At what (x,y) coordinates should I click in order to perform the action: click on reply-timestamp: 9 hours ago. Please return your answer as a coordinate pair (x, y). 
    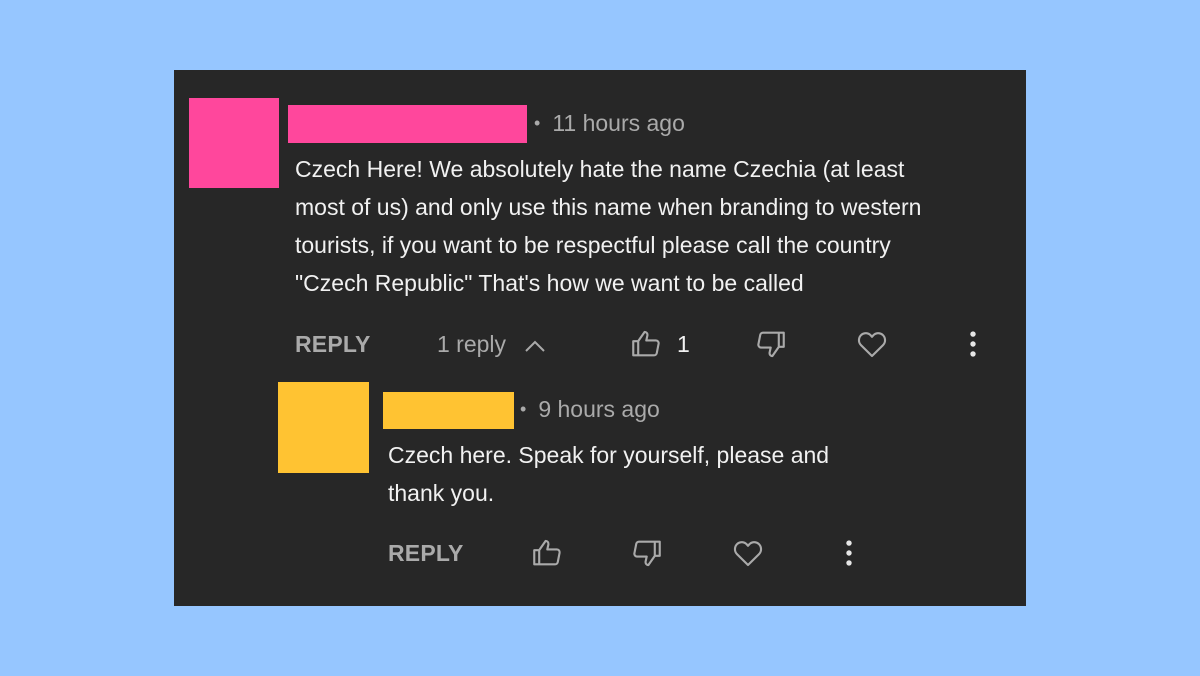
    Looking at the image, I should click on (598, 409).